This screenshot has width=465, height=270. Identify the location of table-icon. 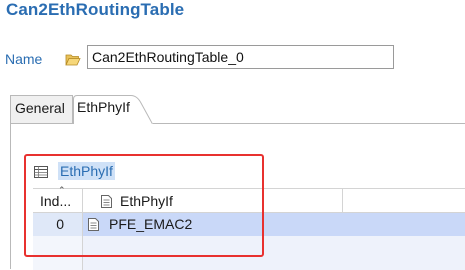
(41, 172).